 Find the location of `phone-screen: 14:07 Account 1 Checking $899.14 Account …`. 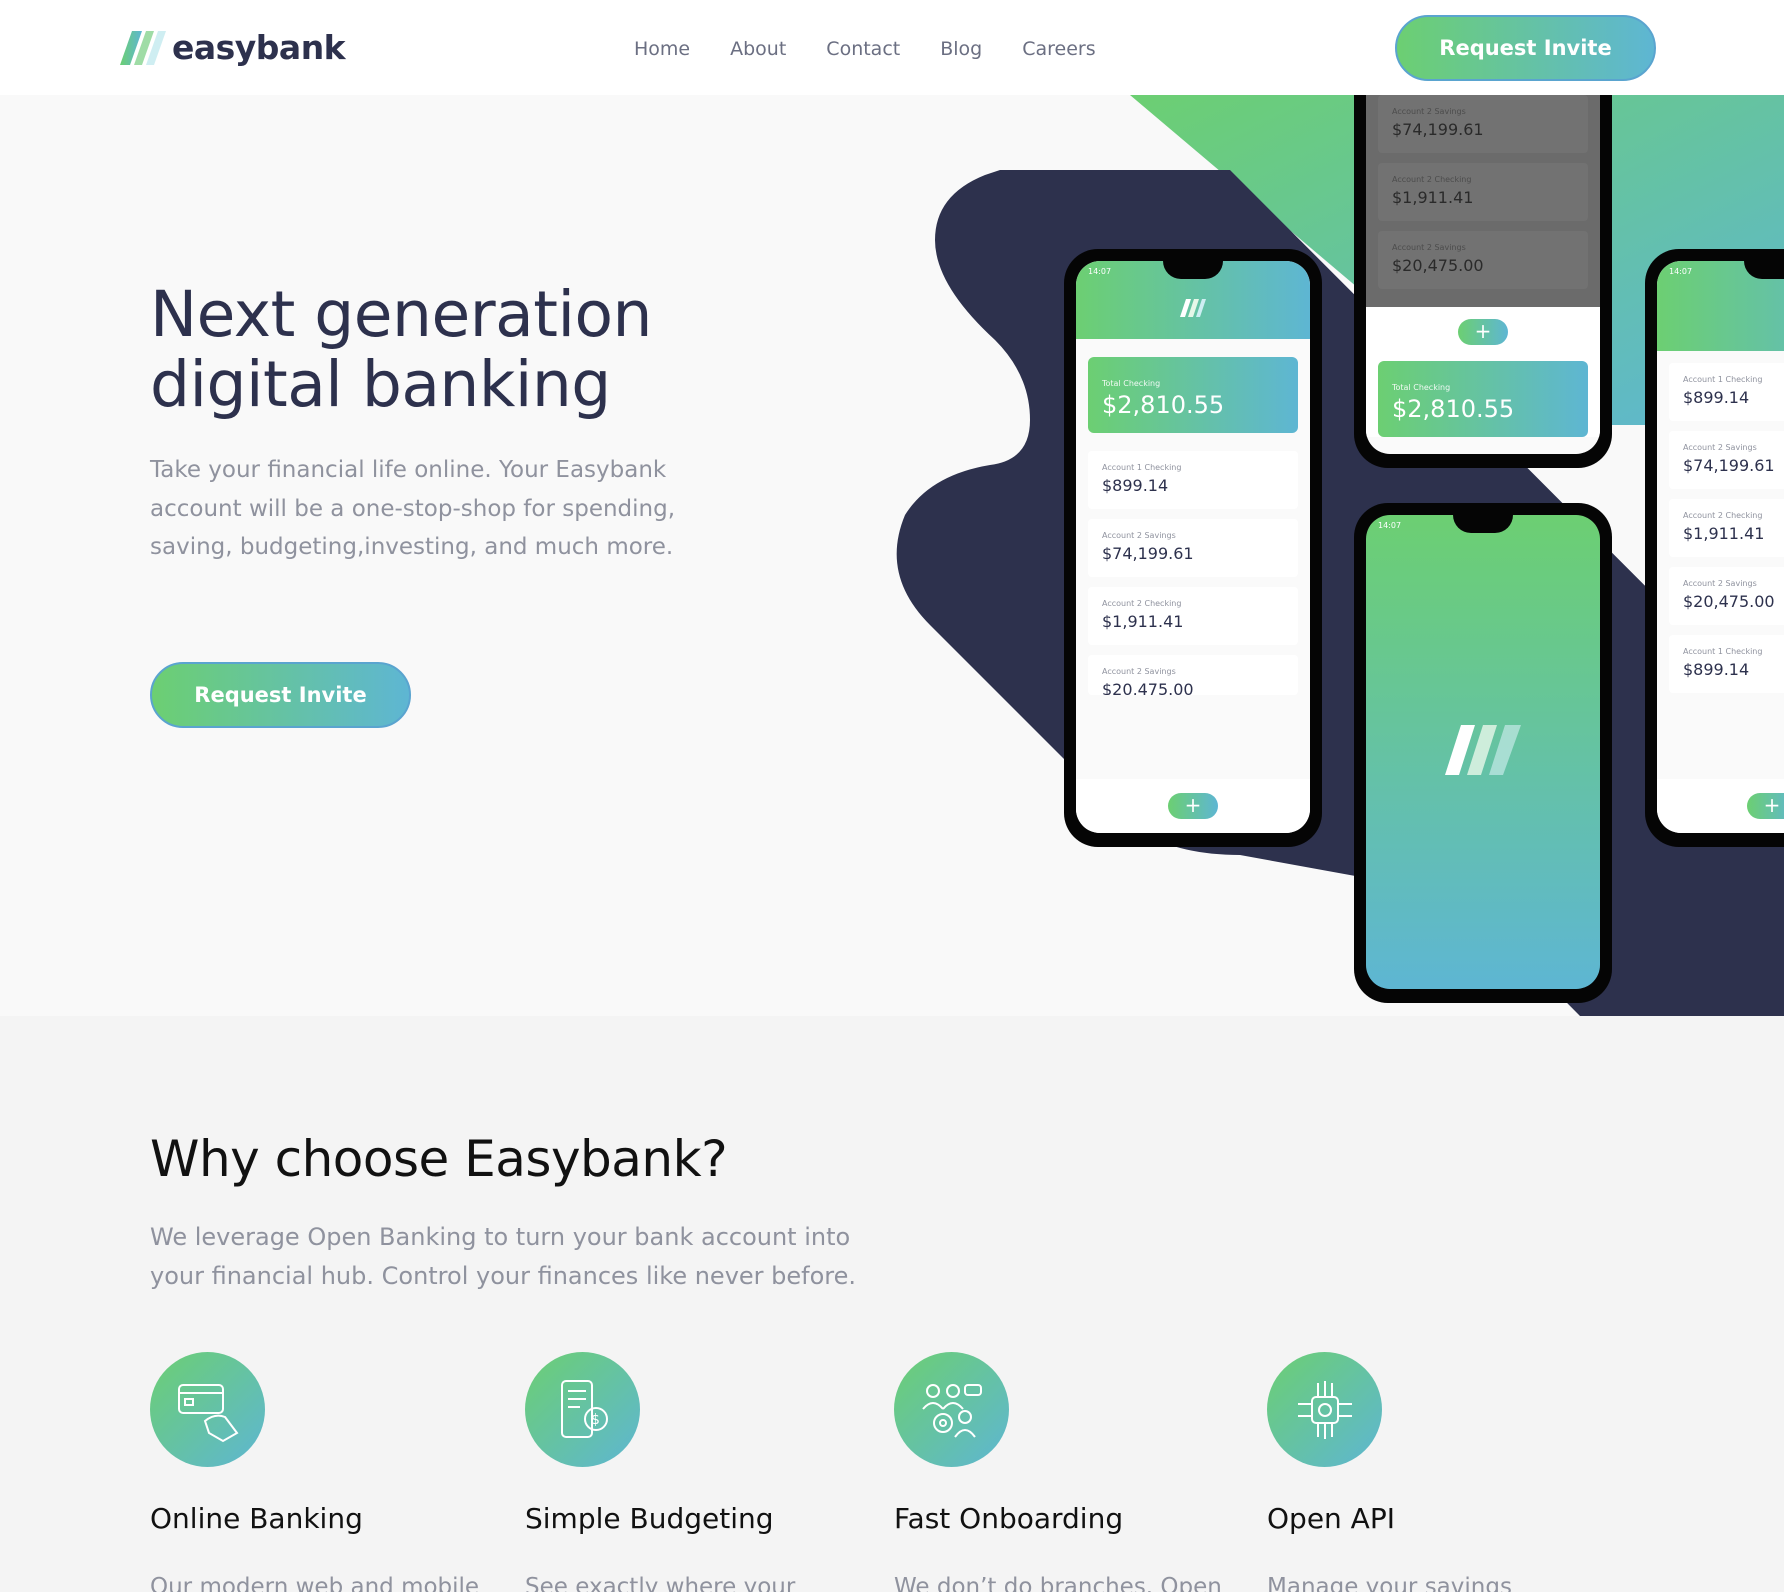

phone-screen: 14:07 Account 1 Checking $899.14 Account … is located at coordinates (1720, 547).